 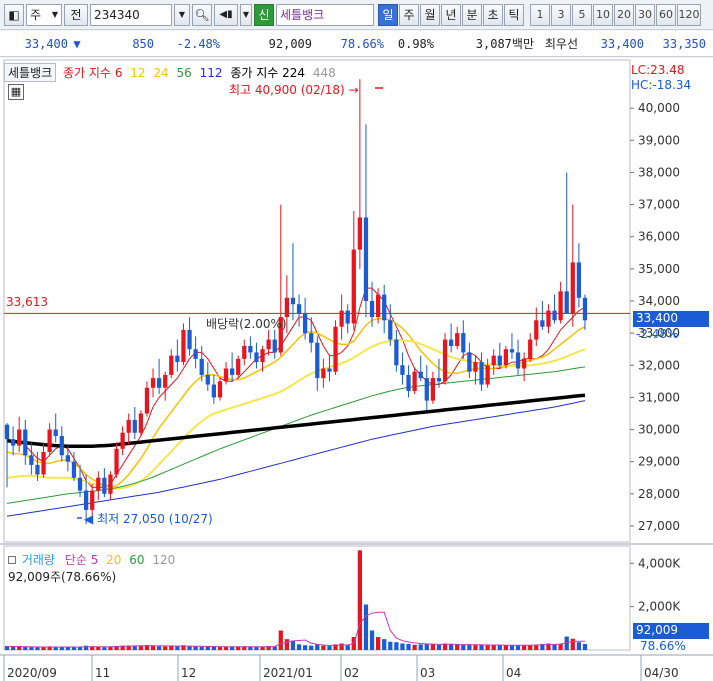 What do you see at coordinates (202, 14) in the screenshot?
I see `search-icon: 🔍︎` at bounding box center [202, 14].